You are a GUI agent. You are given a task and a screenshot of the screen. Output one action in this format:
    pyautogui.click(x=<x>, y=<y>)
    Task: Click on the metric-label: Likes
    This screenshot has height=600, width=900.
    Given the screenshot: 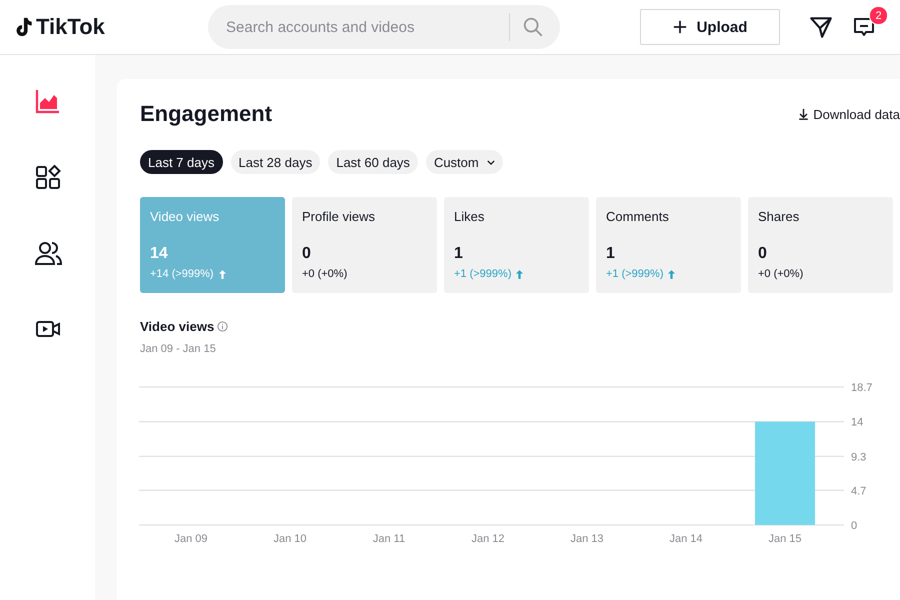 What is the action you would take?
    pyautogui.click(x=470, y=216)
    